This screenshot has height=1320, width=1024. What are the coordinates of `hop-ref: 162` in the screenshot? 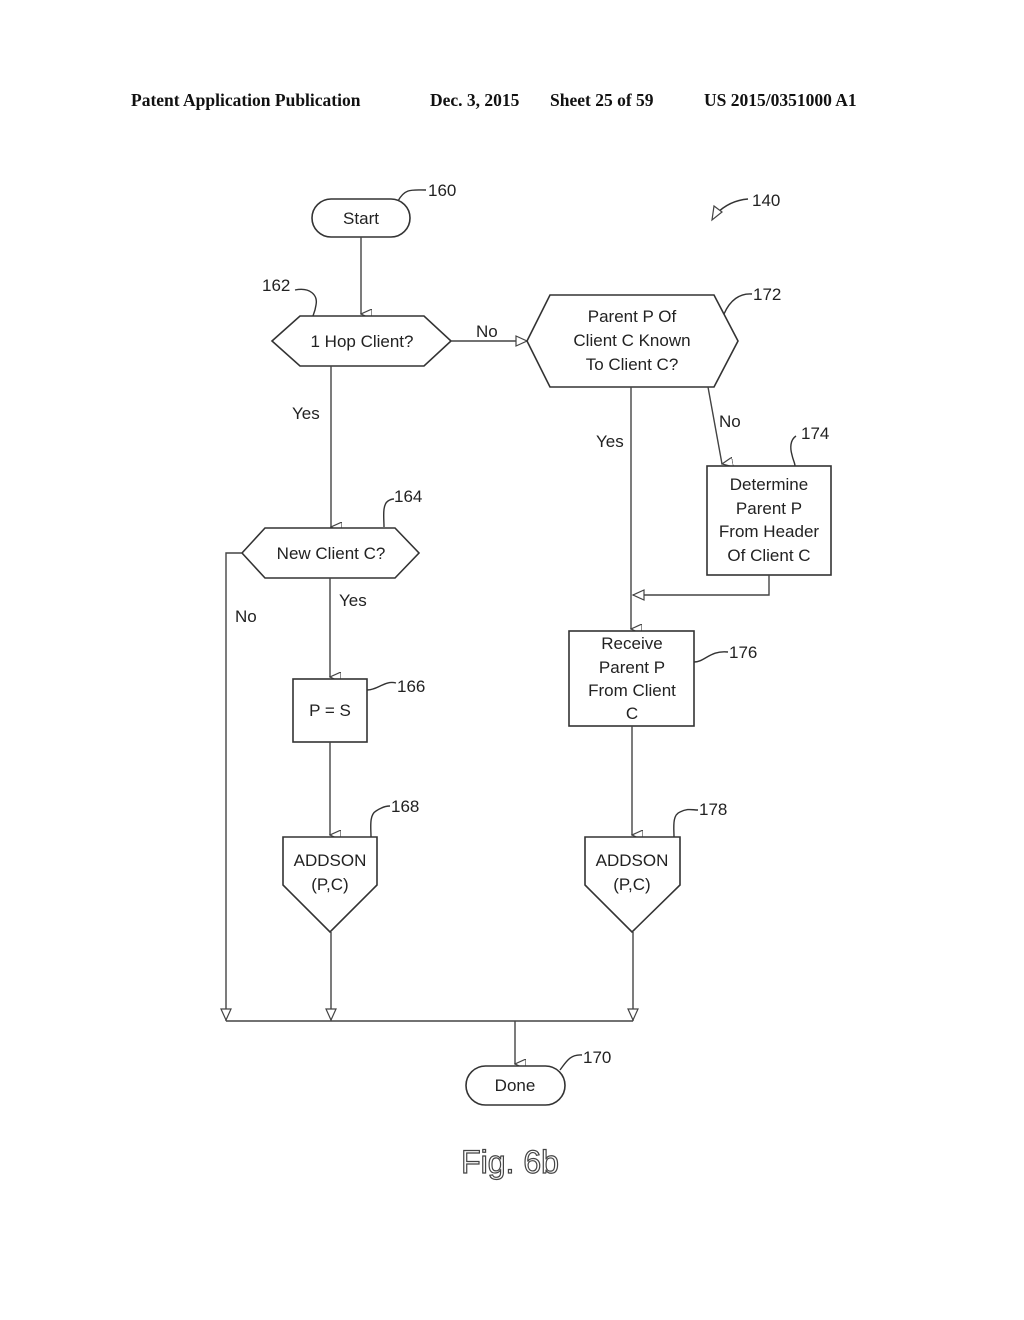 It's located at (276, 285).